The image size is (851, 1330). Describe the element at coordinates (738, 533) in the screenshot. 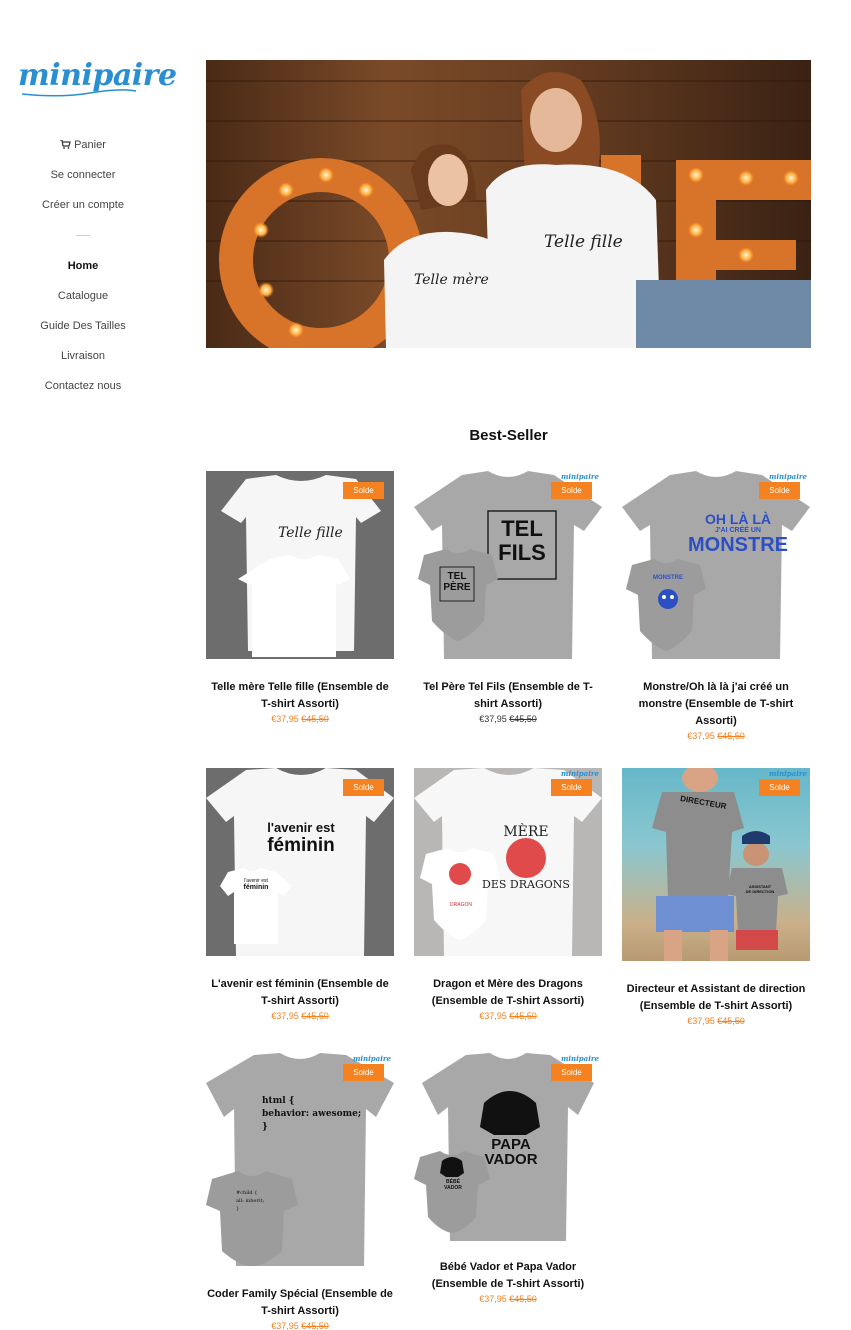

I see `shirt-print-text: OH LÀ LÀ J'AI CRÉÉ UN MONSTRE` at that location.